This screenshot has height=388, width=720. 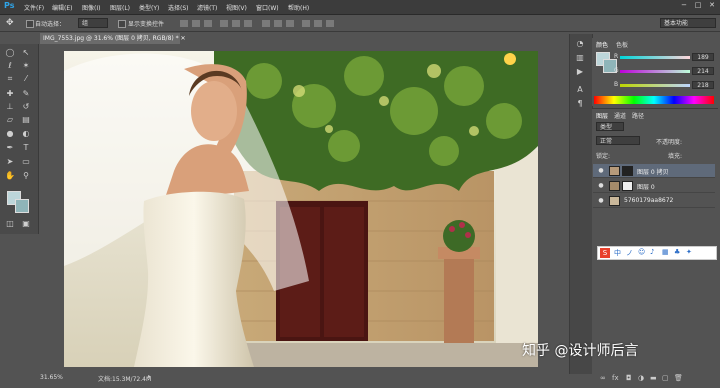 I want to click on menu-file: 文件(F), so click(x=34, y=7).